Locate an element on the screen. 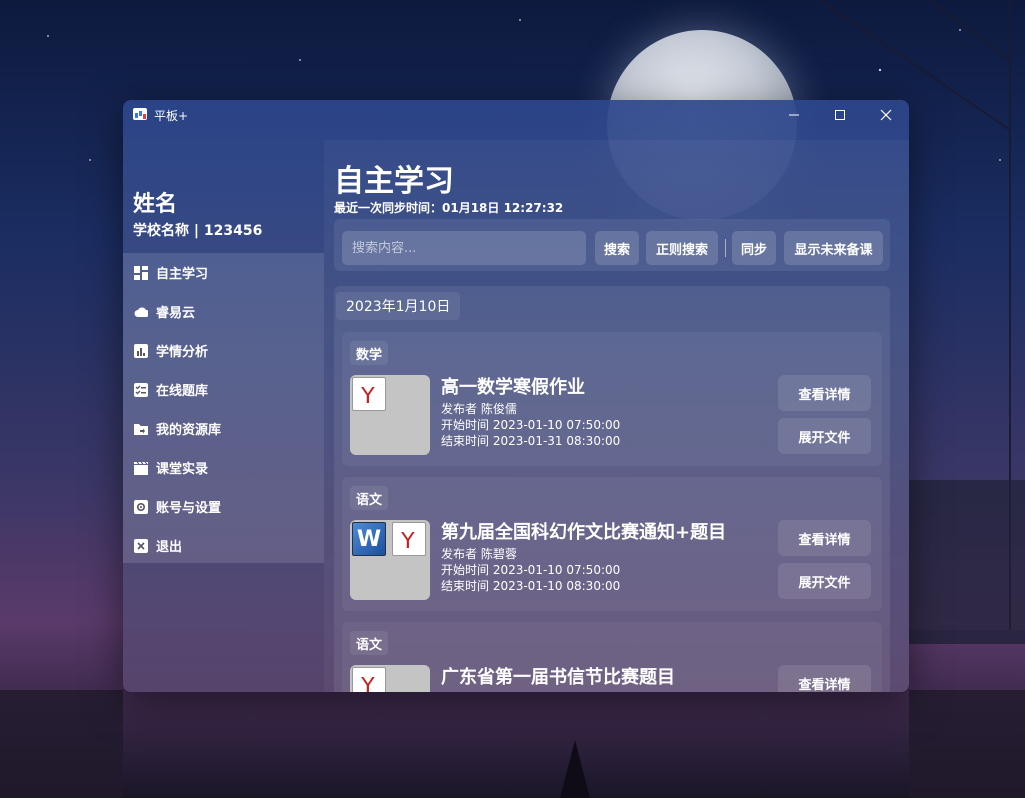 Image resolution: width=1025 pixels, height=798 pixels. checklist-icon is located at coordinates (141, 389).